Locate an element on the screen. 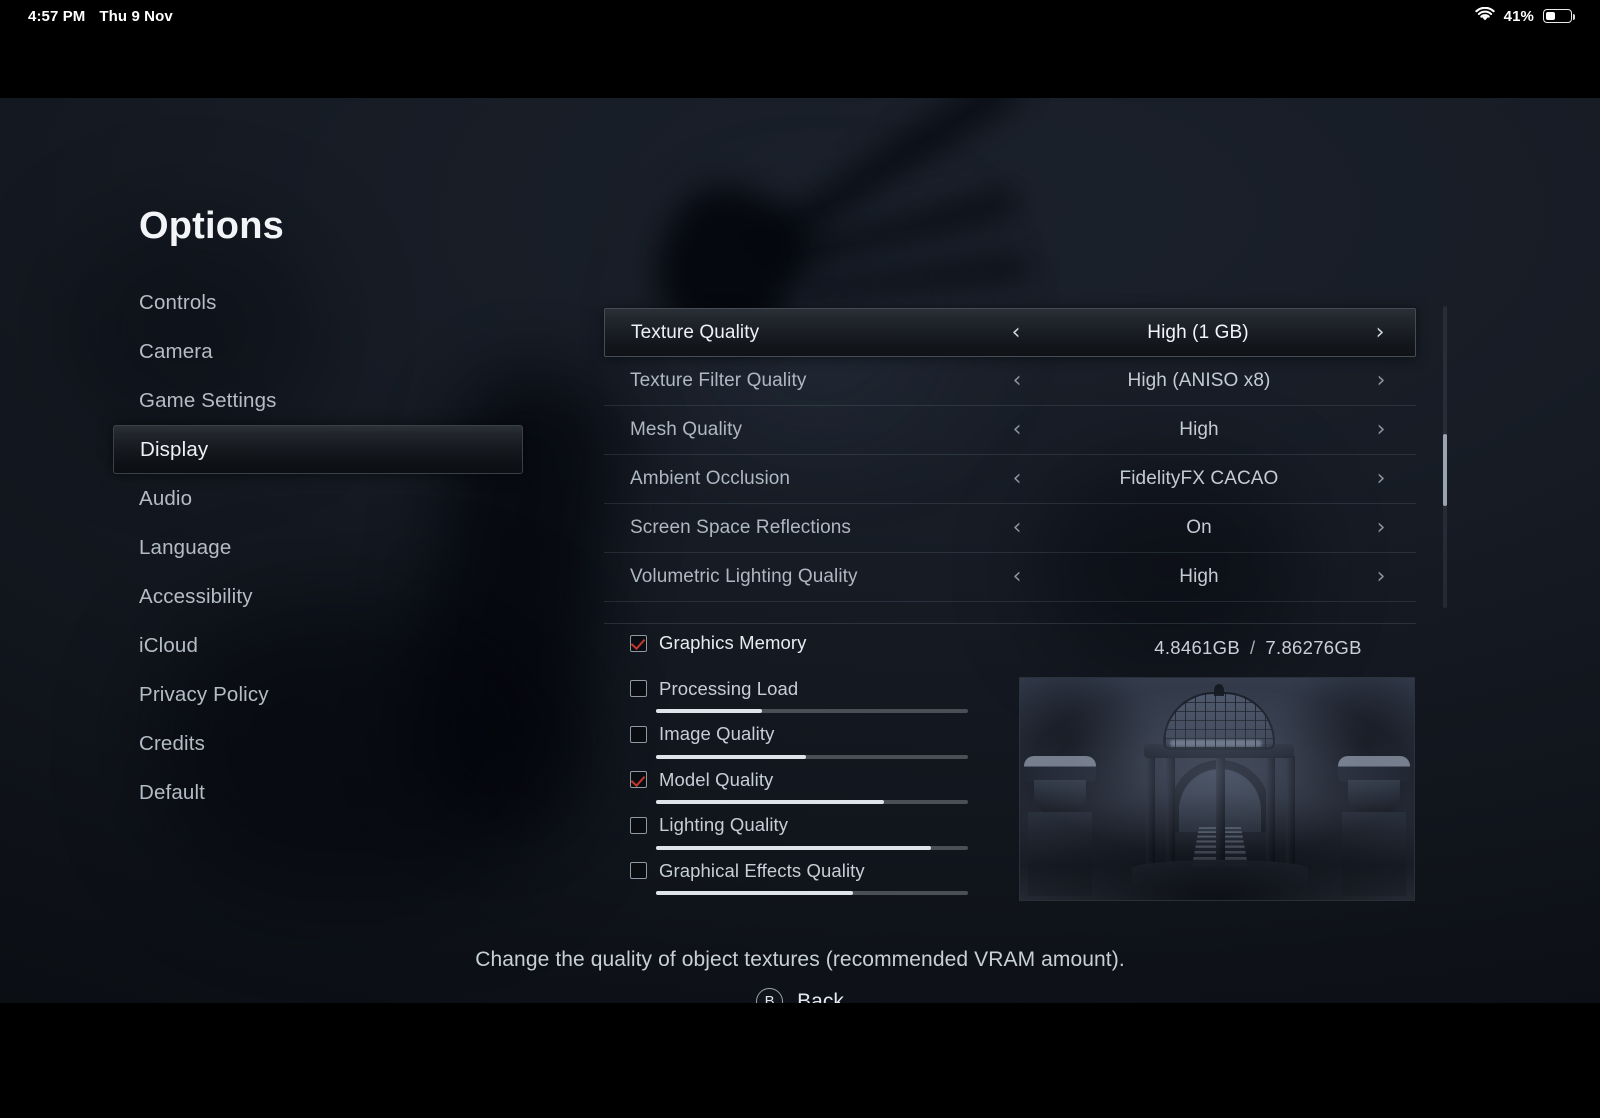 Image resolution: width=1600 pixels, height=1118 pixels. display-preview-thumbnail is located at coordinates (1217, 789).